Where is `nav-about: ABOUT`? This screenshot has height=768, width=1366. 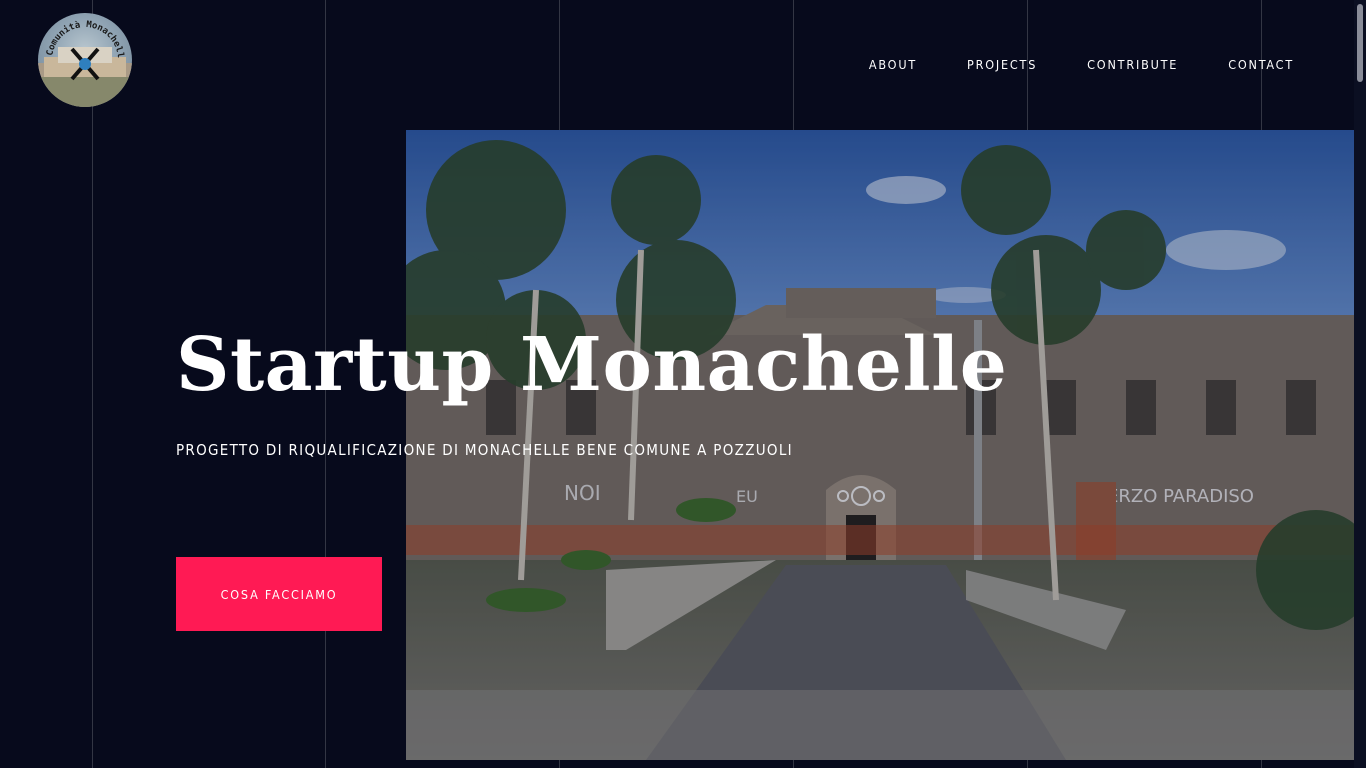
nav-about: ABOUT is located at coordinates (893, 64).